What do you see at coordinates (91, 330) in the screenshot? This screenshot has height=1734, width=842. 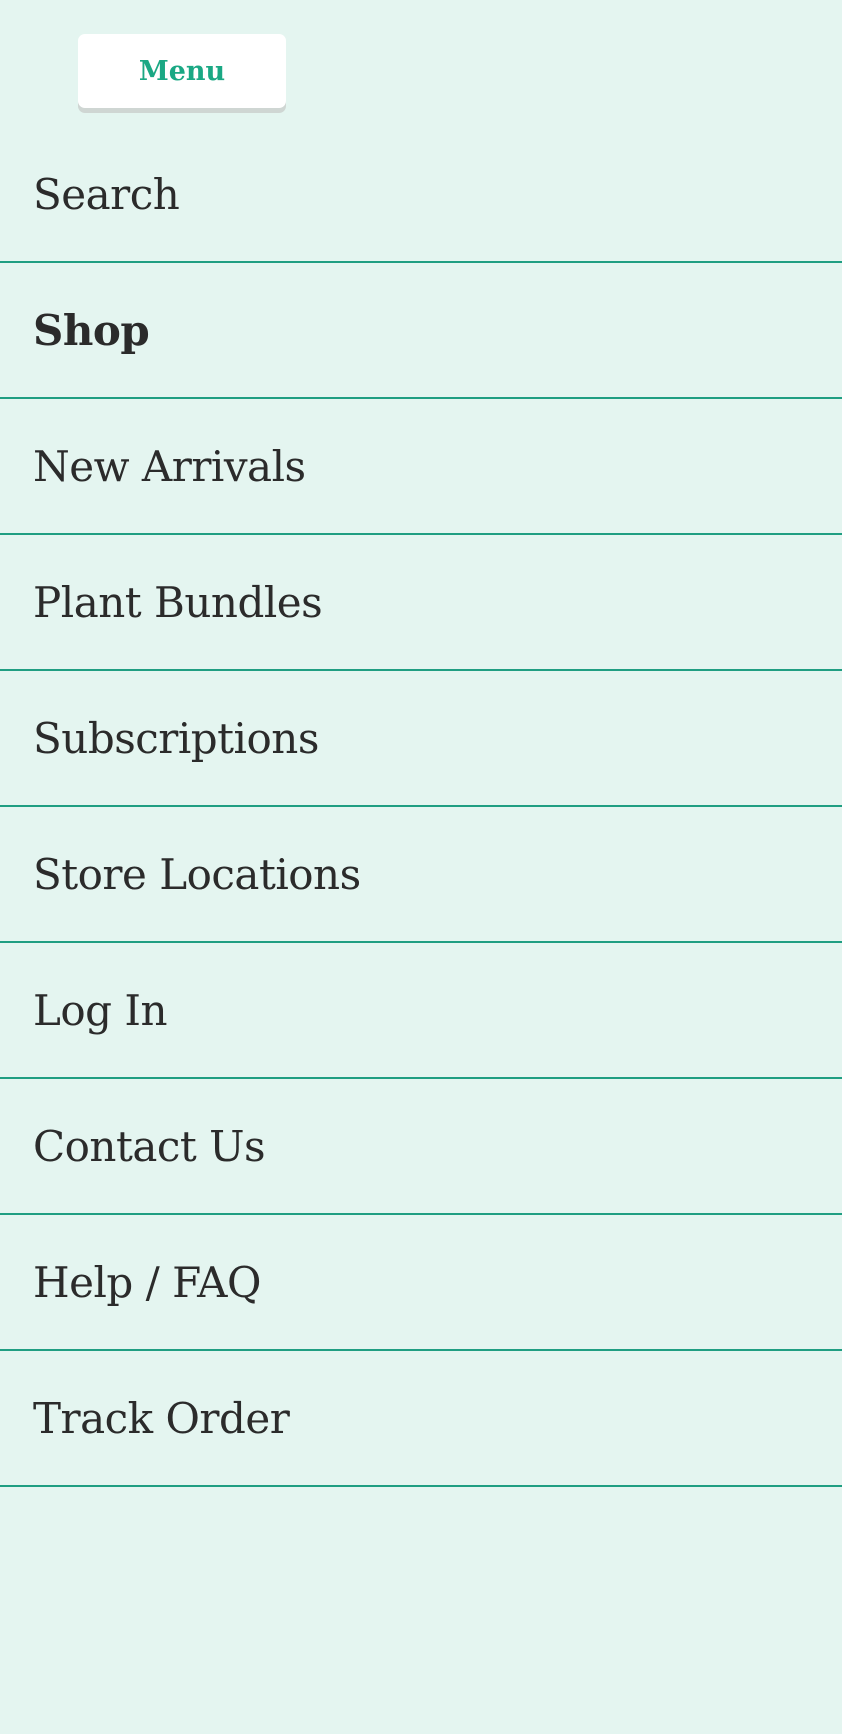 I see `nav-item-label: Shop` at bounding box center [91, 330].